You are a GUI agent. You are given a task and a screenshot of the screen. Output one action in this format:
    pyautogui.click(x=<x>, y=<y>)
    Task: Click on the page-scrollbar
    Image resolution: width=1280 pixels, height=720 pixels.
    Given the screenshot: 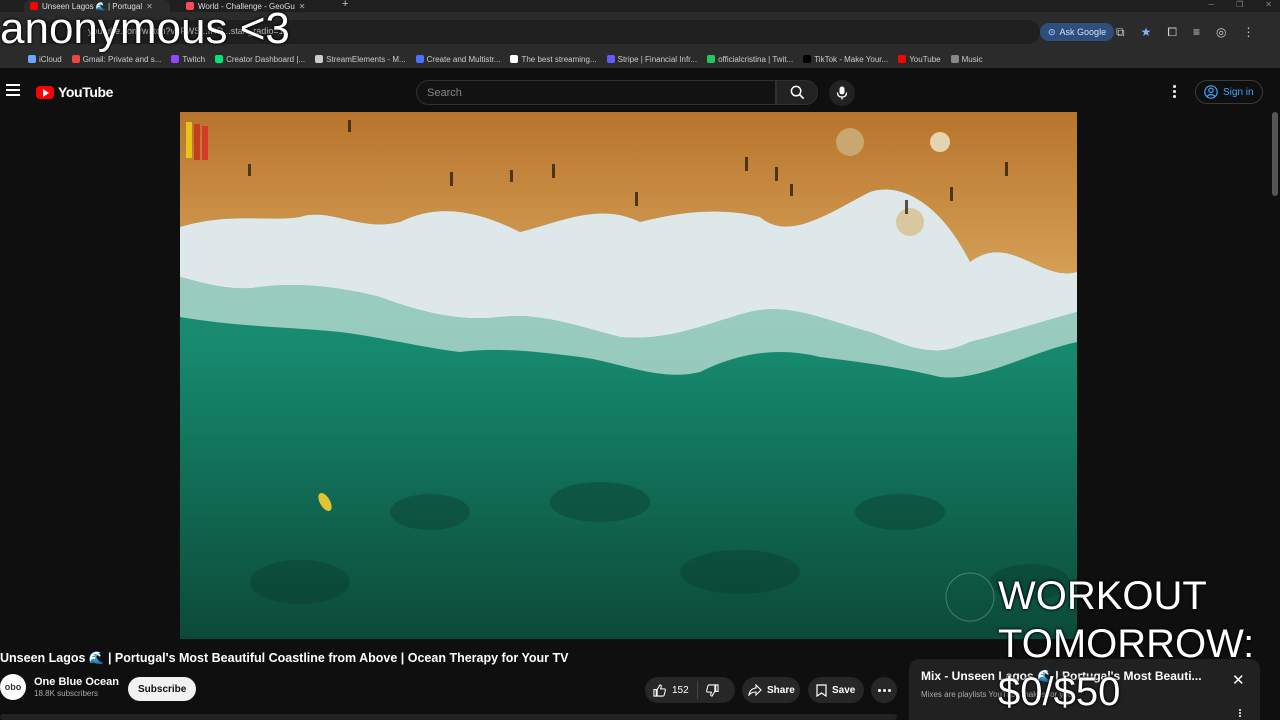 What is the action you would take?
    pyautogui.click(x=1275, y=154)
    